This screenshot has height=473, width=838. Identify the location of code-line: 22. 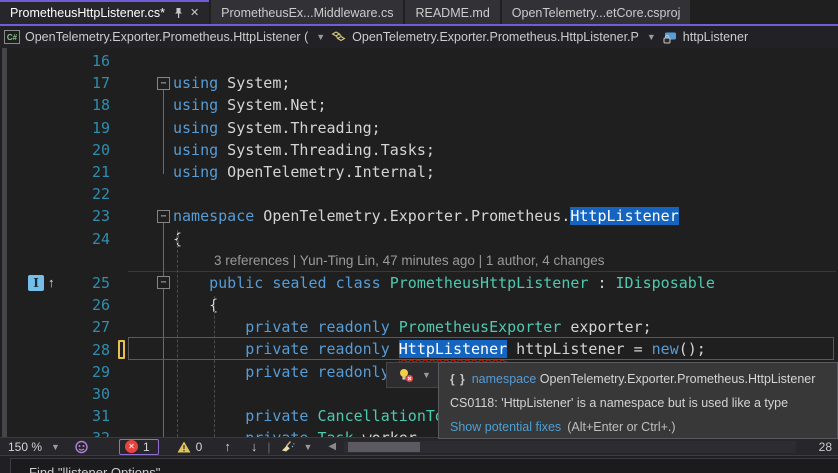
(419, 194).